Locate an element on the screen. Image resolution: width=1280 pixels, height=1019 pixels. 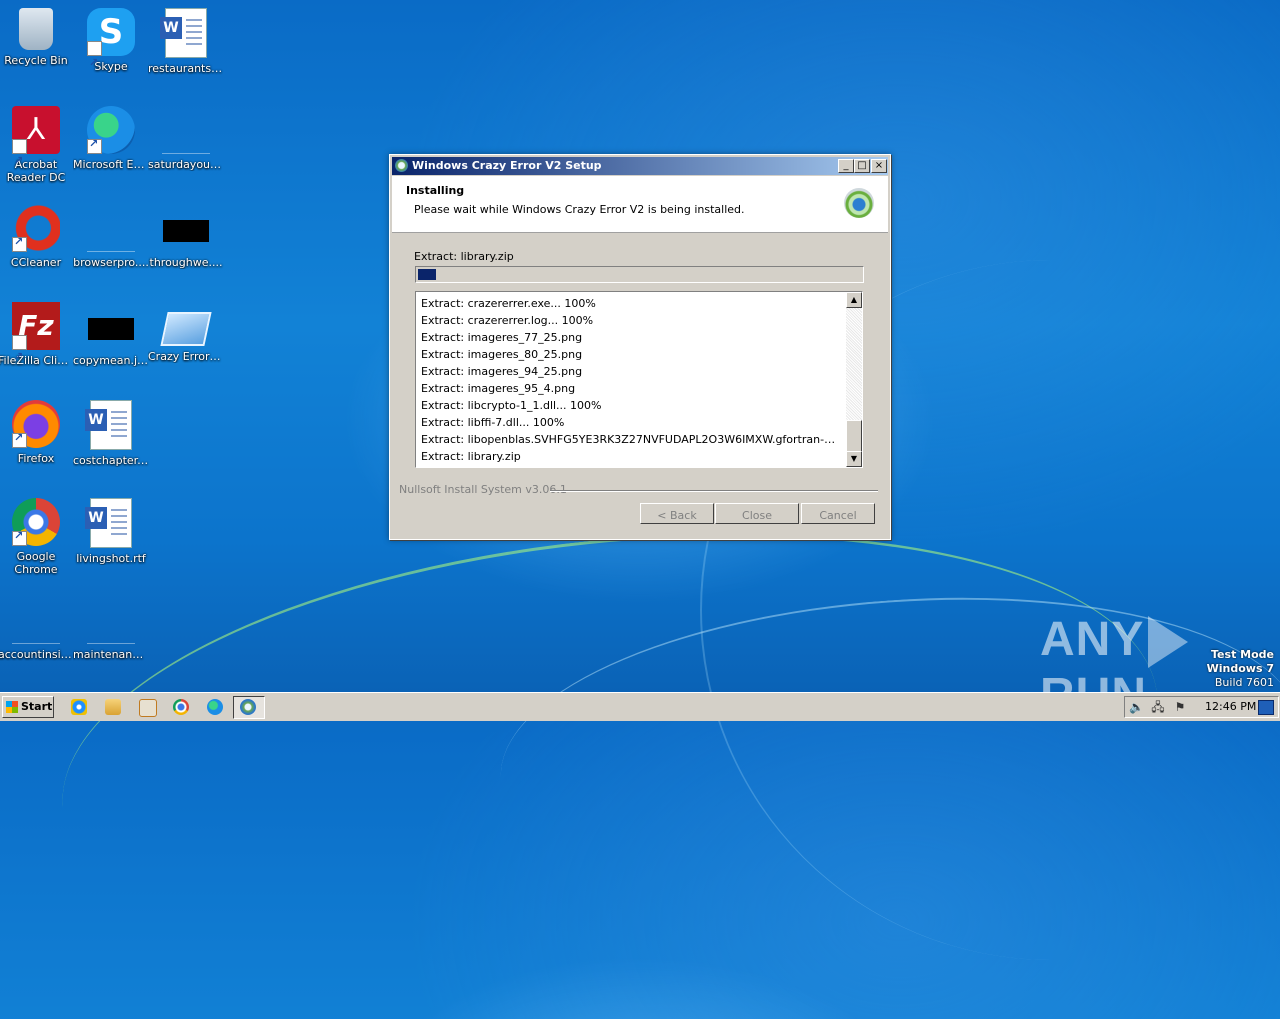
ccleaner-icon is located at coordinates (36, 228).